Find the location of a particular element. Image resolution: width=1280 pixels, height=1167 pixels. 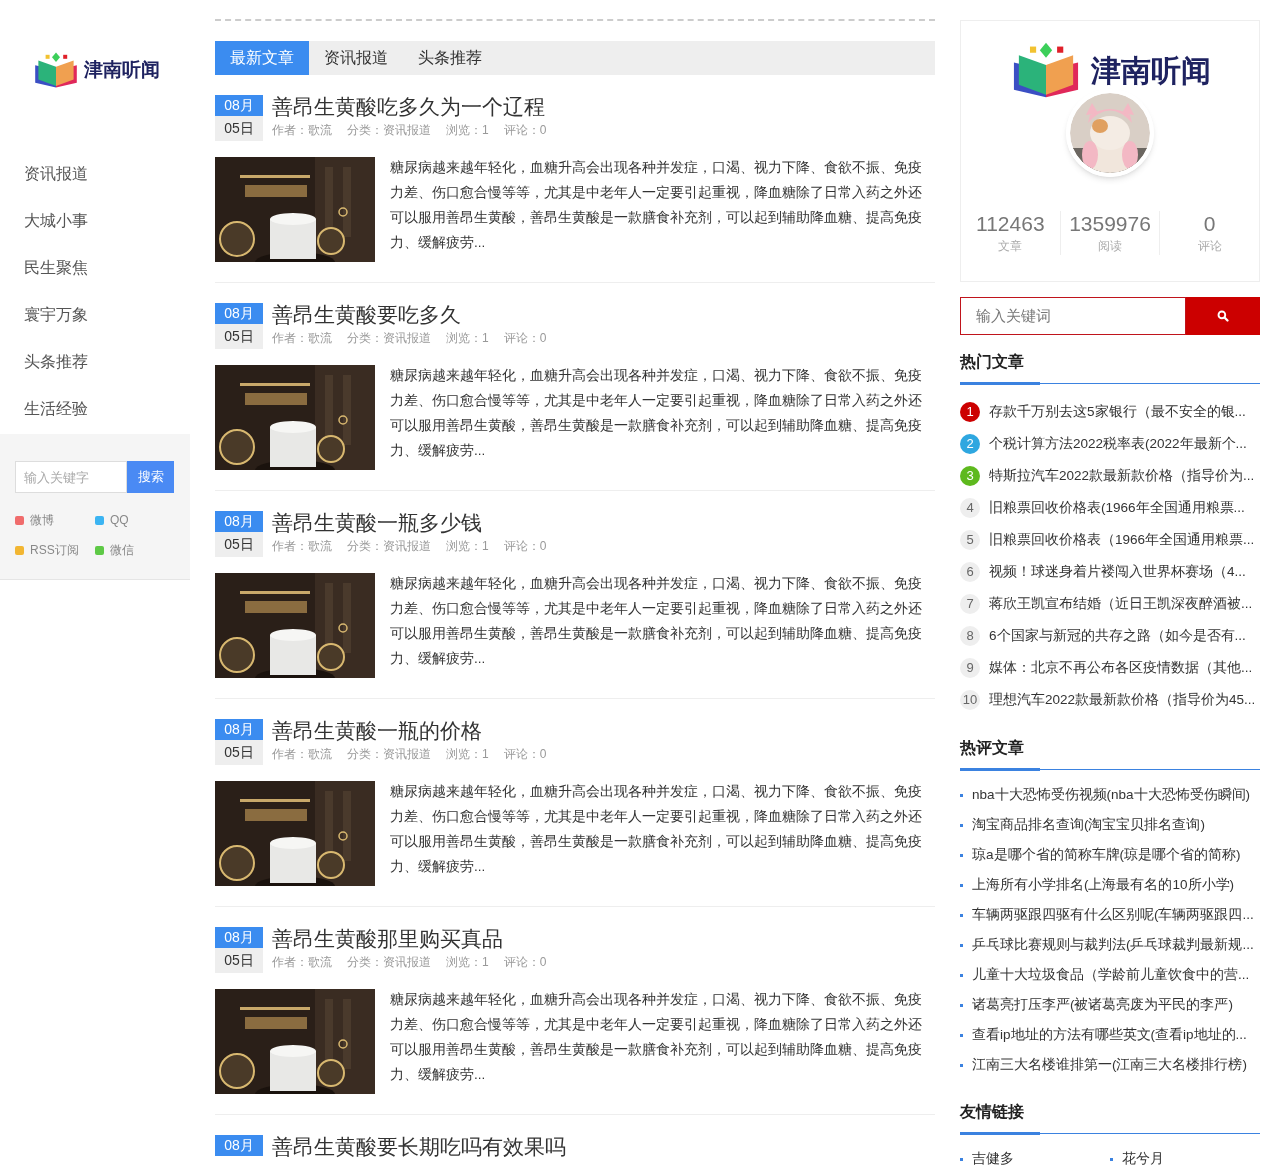

rank-number: 6 is located at coordinates (970, 572).